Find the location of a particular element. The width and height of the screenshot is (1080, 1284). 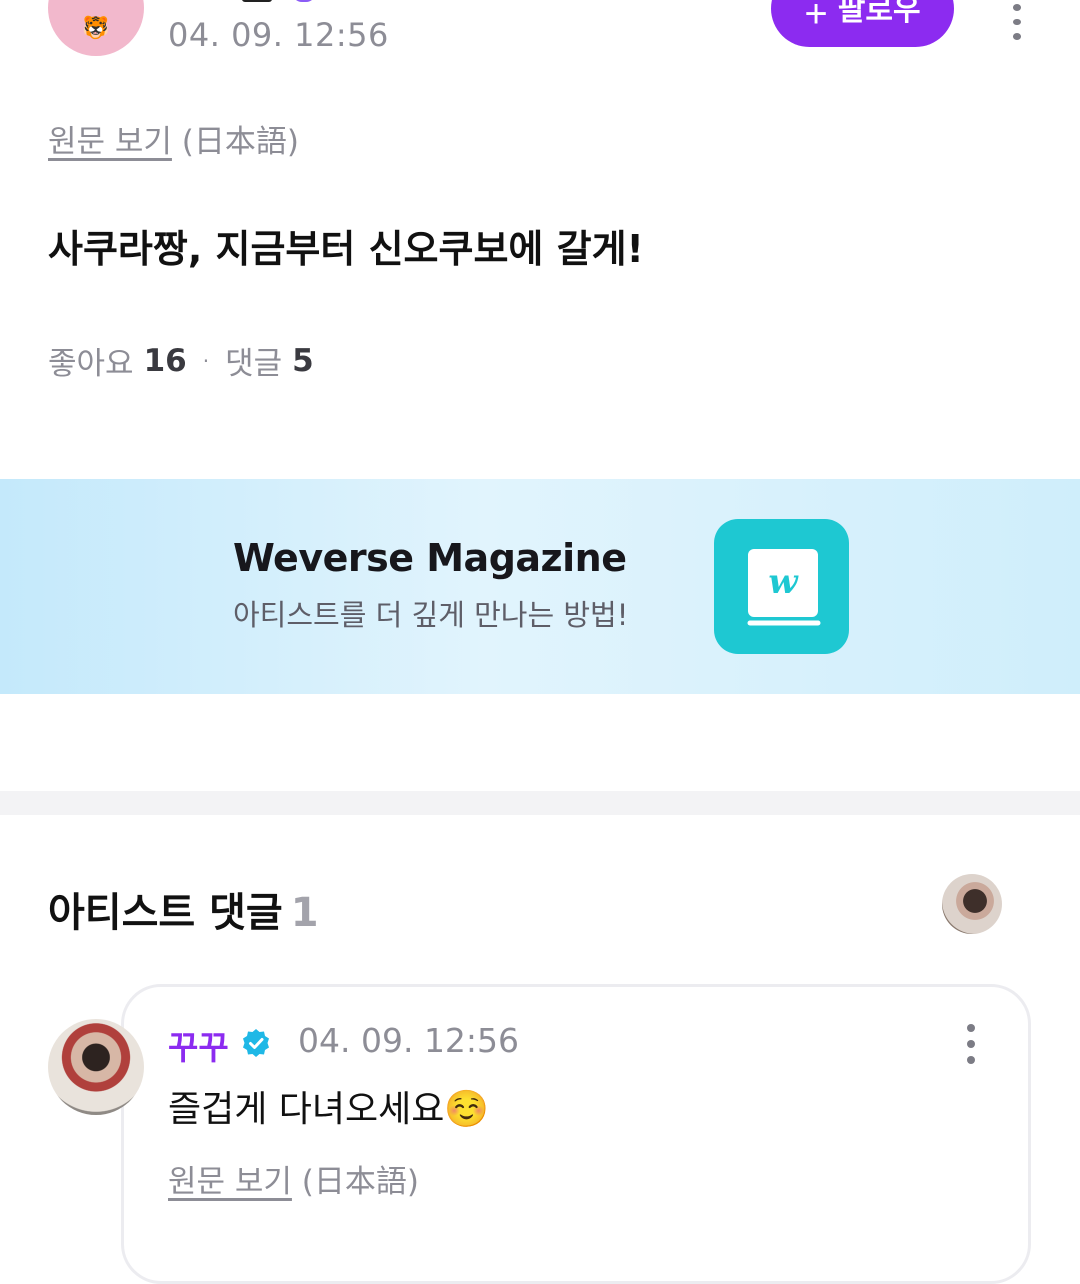

author-name-cropped is located at coordinates (247, 3).